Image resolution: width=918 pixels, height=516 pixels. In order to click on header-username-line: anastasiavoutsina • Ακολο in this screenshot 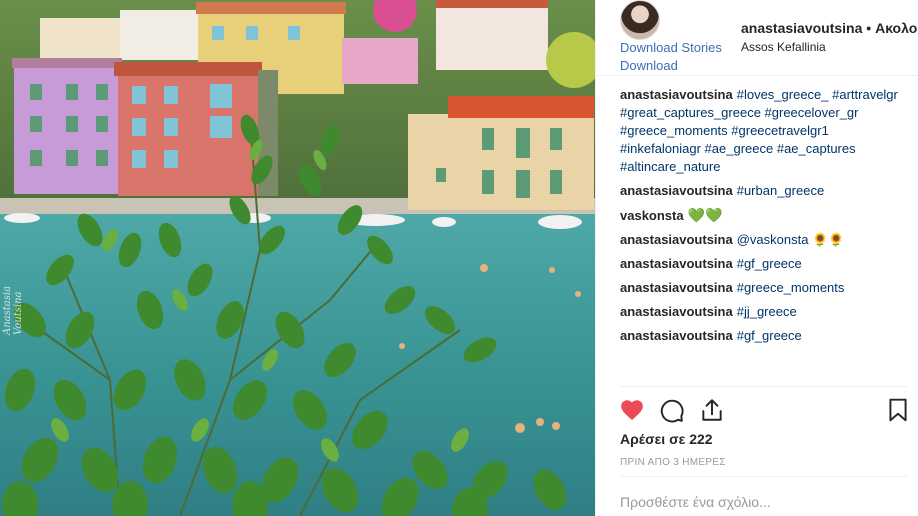, I will do `click(829, 28)`.